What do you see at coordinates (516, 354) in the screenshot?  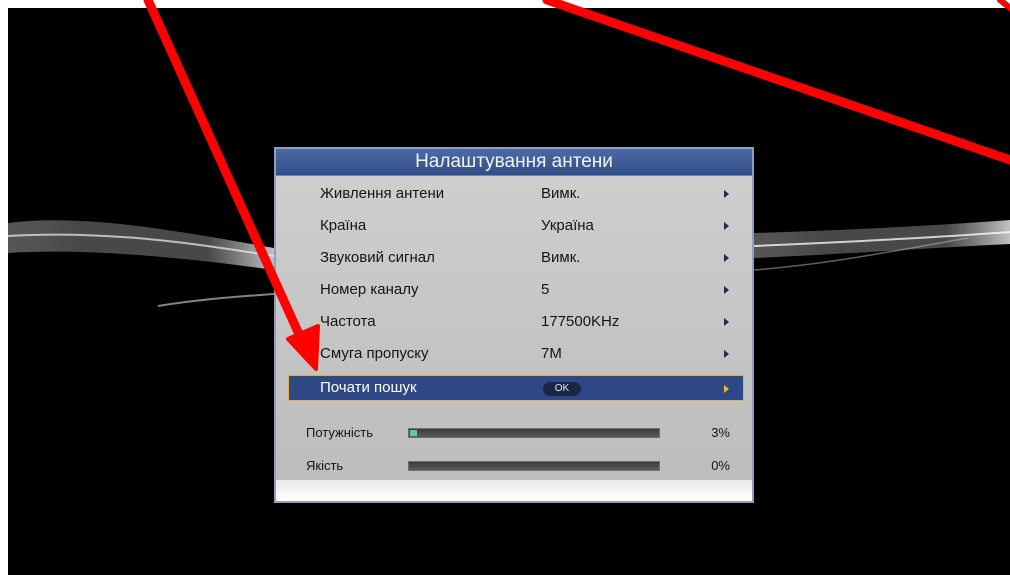 I see `menu-row-bandwidth: Смуга пропуску 7M` at bounding box center [516, 354].